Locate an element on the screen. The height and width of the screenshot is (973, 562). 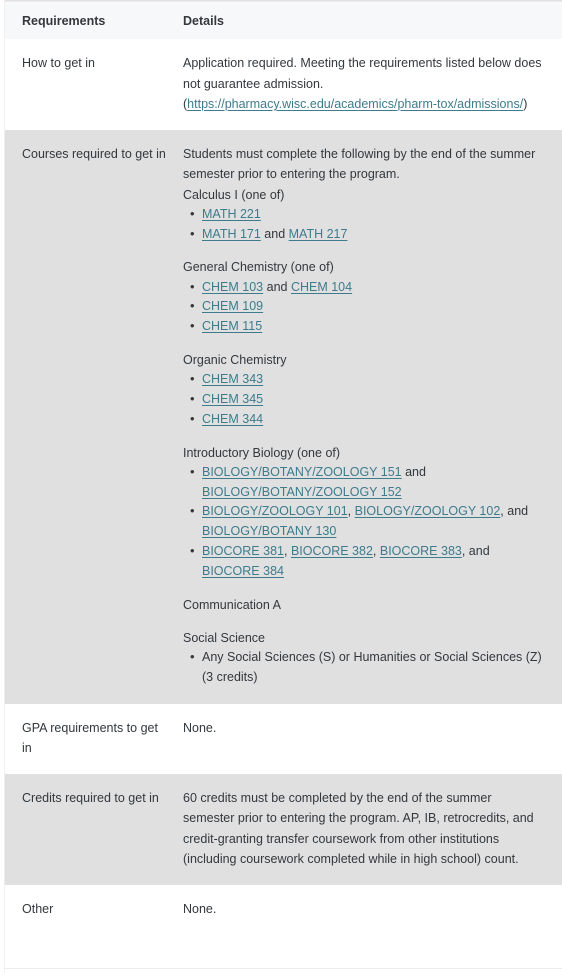
table-row: Other None. is located at coordinates (283, 910).